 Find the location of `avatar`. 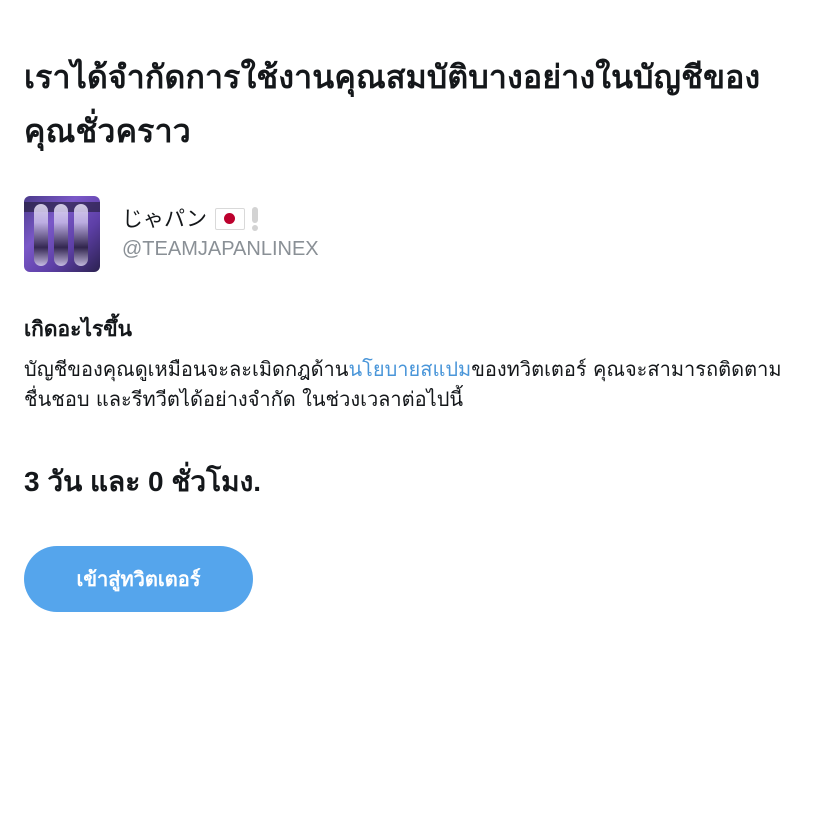

avatar is located at coordinates (62, 234).